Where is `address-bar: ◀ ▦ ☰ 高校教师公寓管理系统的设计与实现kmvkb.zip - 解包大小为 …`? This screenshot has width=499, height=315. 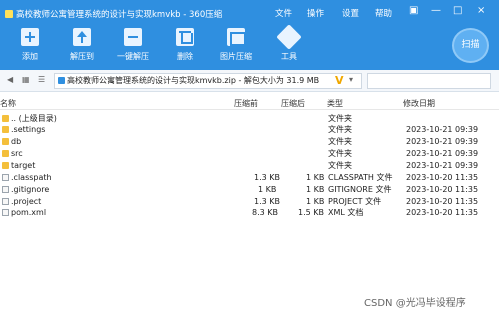
address-bar: ◀ ▦ ☰ 高校教师公寓管理系统的设计与实现kmvkb.zip - 解包大小为 … is located at coordinates (249, 81).